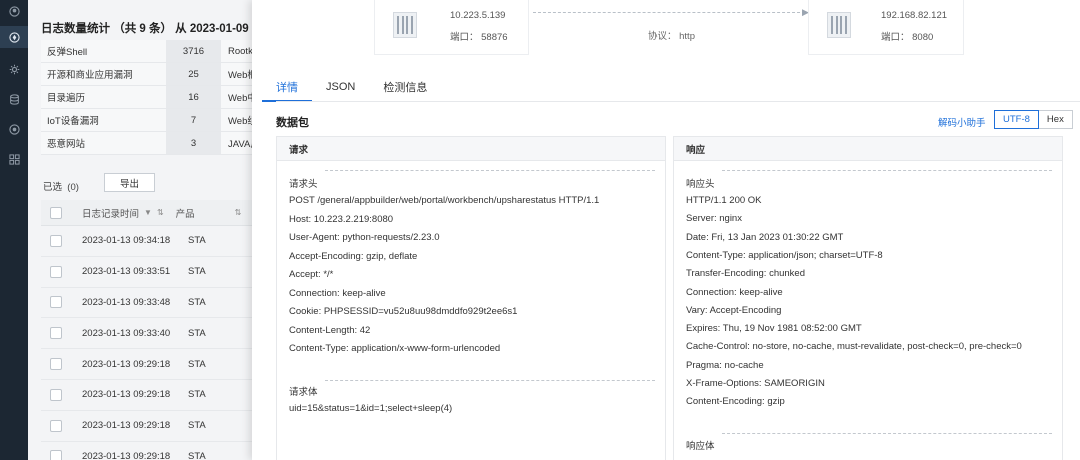 This screenshot has height=460, width=1080. What do you see at coordinates (371, 408) in the screenshot?
I see `request-body: uid=15&status=1&id=1;select+sleep(4)` at bounding box center [371, 408].